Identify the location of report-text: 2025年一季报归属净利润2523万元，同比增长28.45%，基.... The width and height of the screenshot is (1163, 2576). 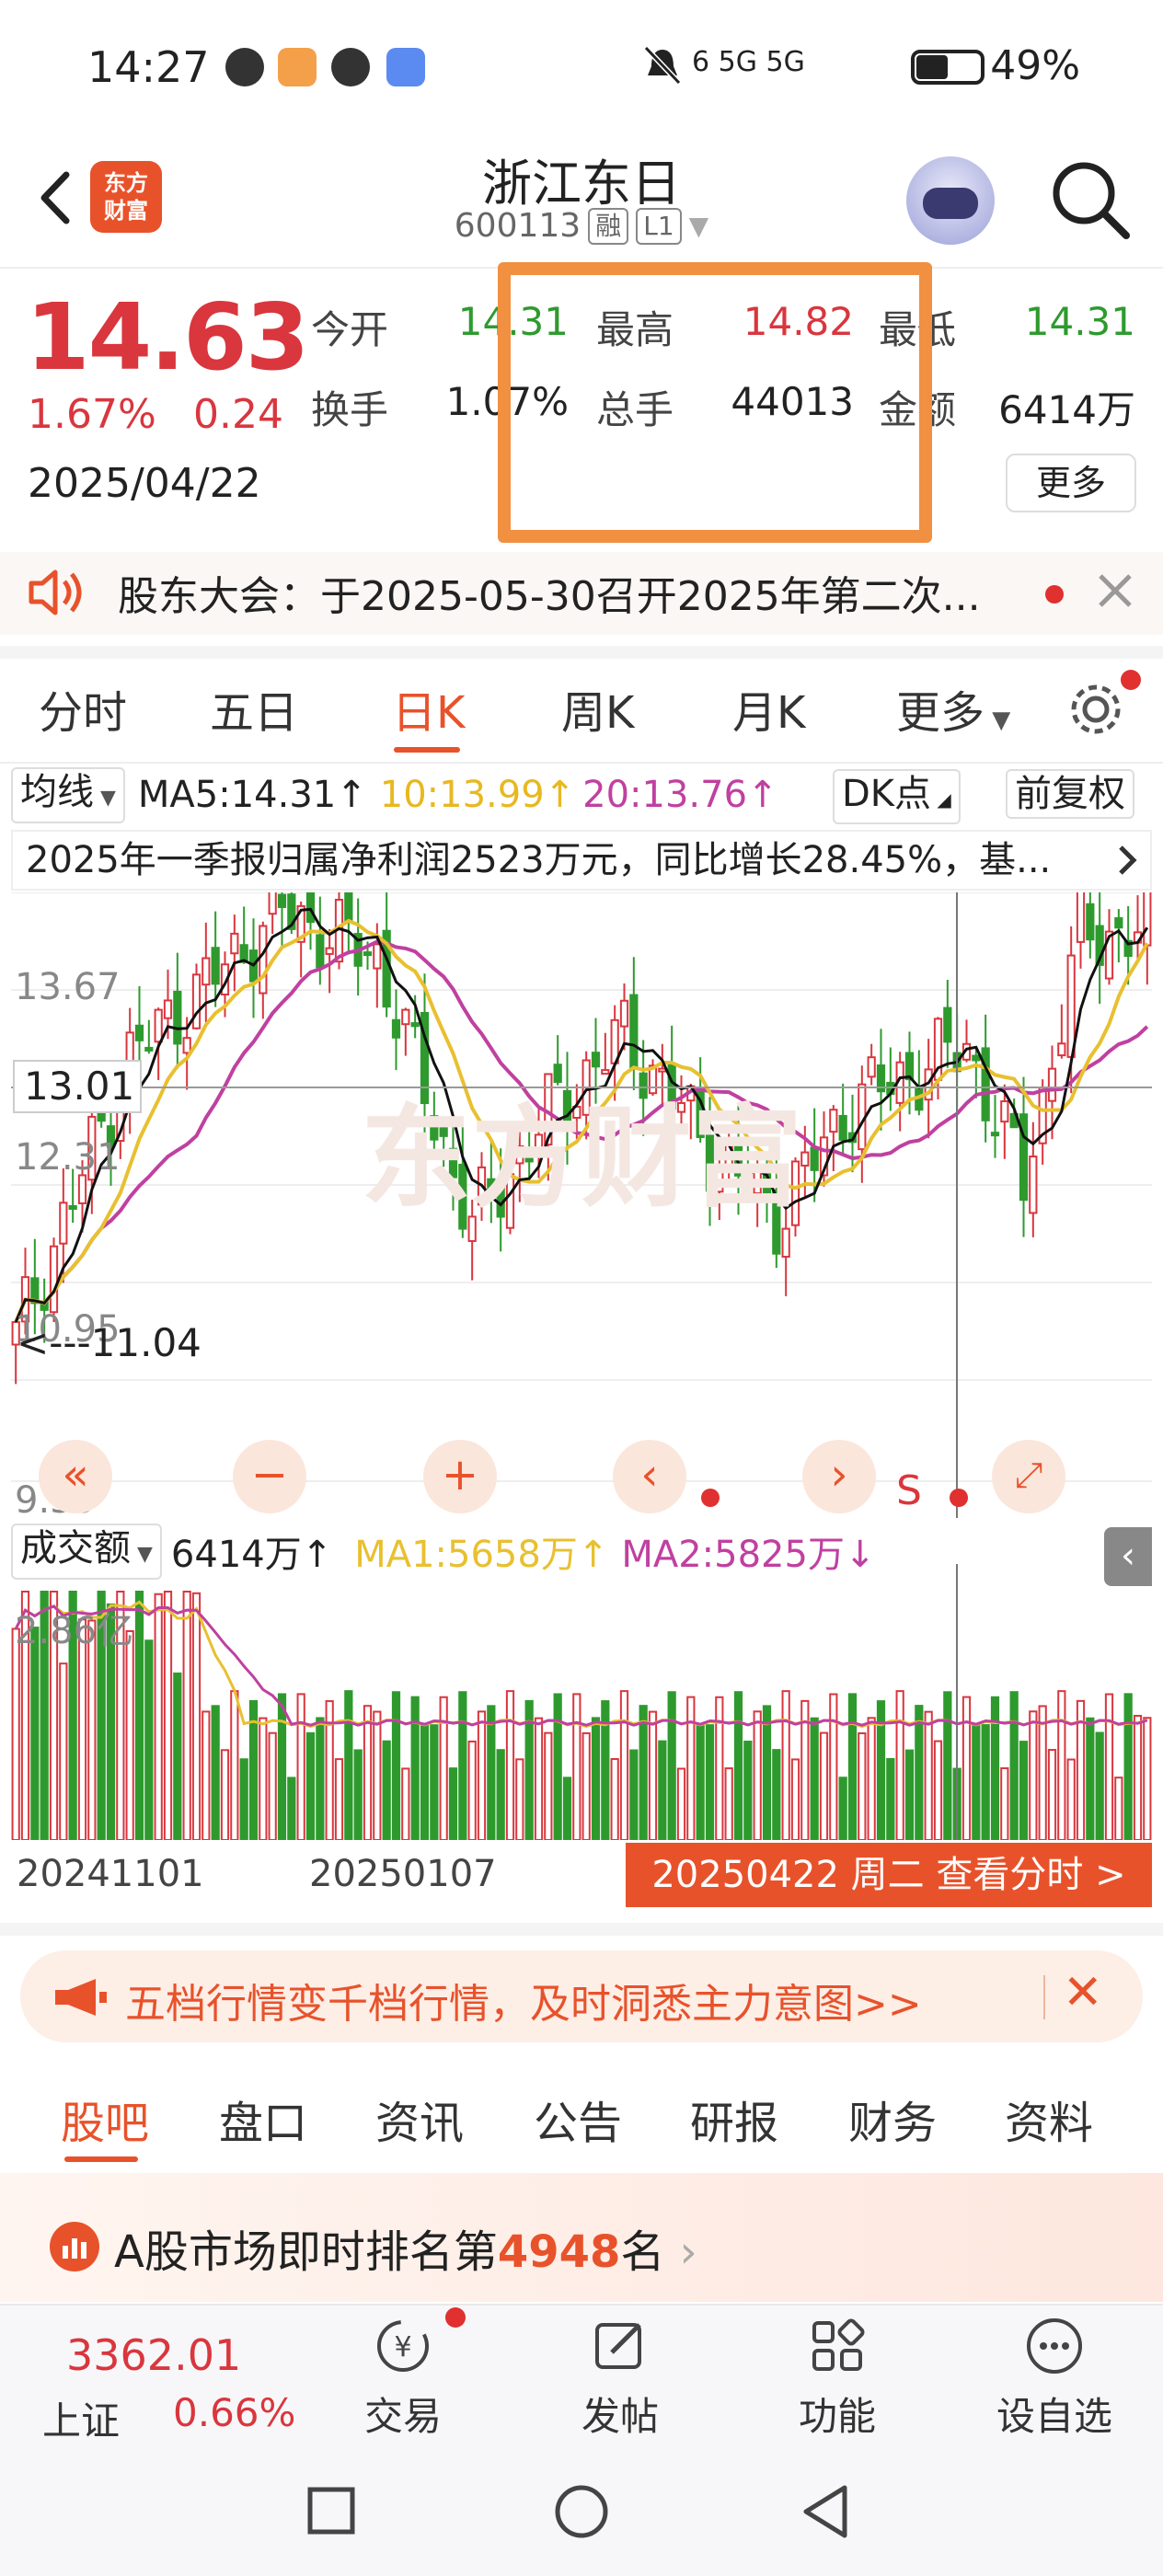
(539, 860).